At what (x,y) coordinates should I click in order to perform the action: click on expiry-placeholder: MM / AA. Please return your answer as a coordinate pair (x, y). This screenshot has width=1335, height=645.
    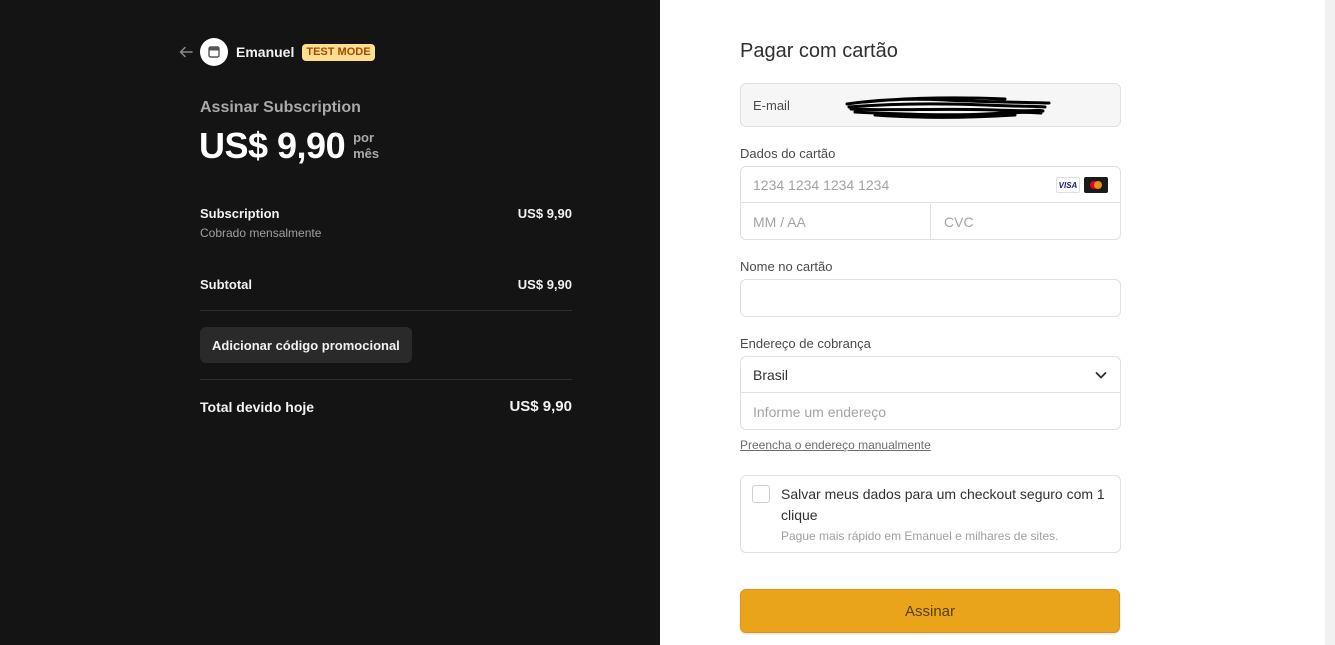
    Looking at the image, I should click on (779, 222).